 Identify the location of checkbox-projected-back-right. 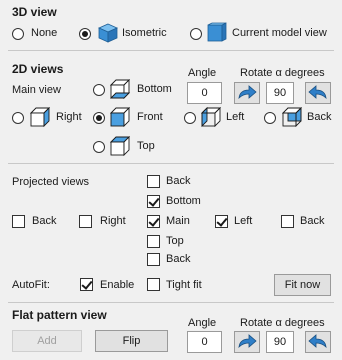
(287, 221).